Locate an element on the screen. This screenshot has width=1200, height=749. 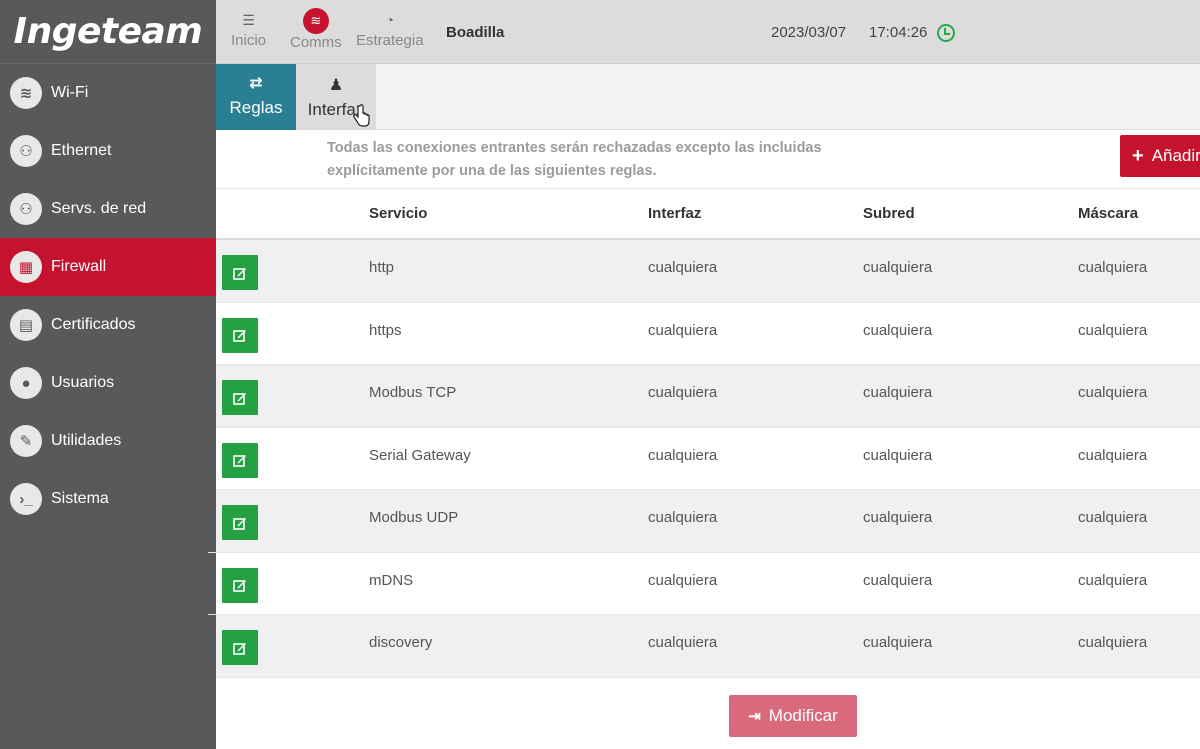
sidebar-item-wi-fi: ≋ Wi-Fi is located at coordinates (108, 93).